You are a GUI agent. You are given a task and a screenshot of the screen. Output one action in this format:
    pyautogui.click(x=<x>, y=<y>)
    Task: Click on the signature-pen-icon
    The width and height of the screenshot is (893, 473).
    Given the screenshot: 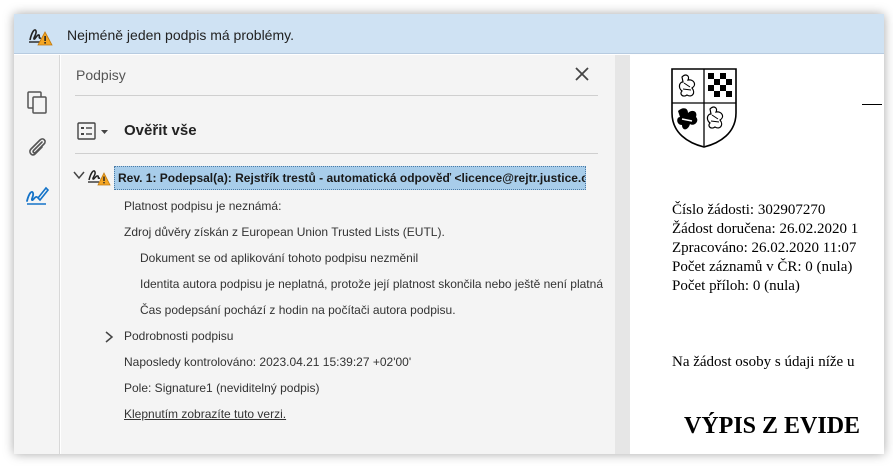 What is the action you would take?
    pyautogui.click(x=37, y=194)
    